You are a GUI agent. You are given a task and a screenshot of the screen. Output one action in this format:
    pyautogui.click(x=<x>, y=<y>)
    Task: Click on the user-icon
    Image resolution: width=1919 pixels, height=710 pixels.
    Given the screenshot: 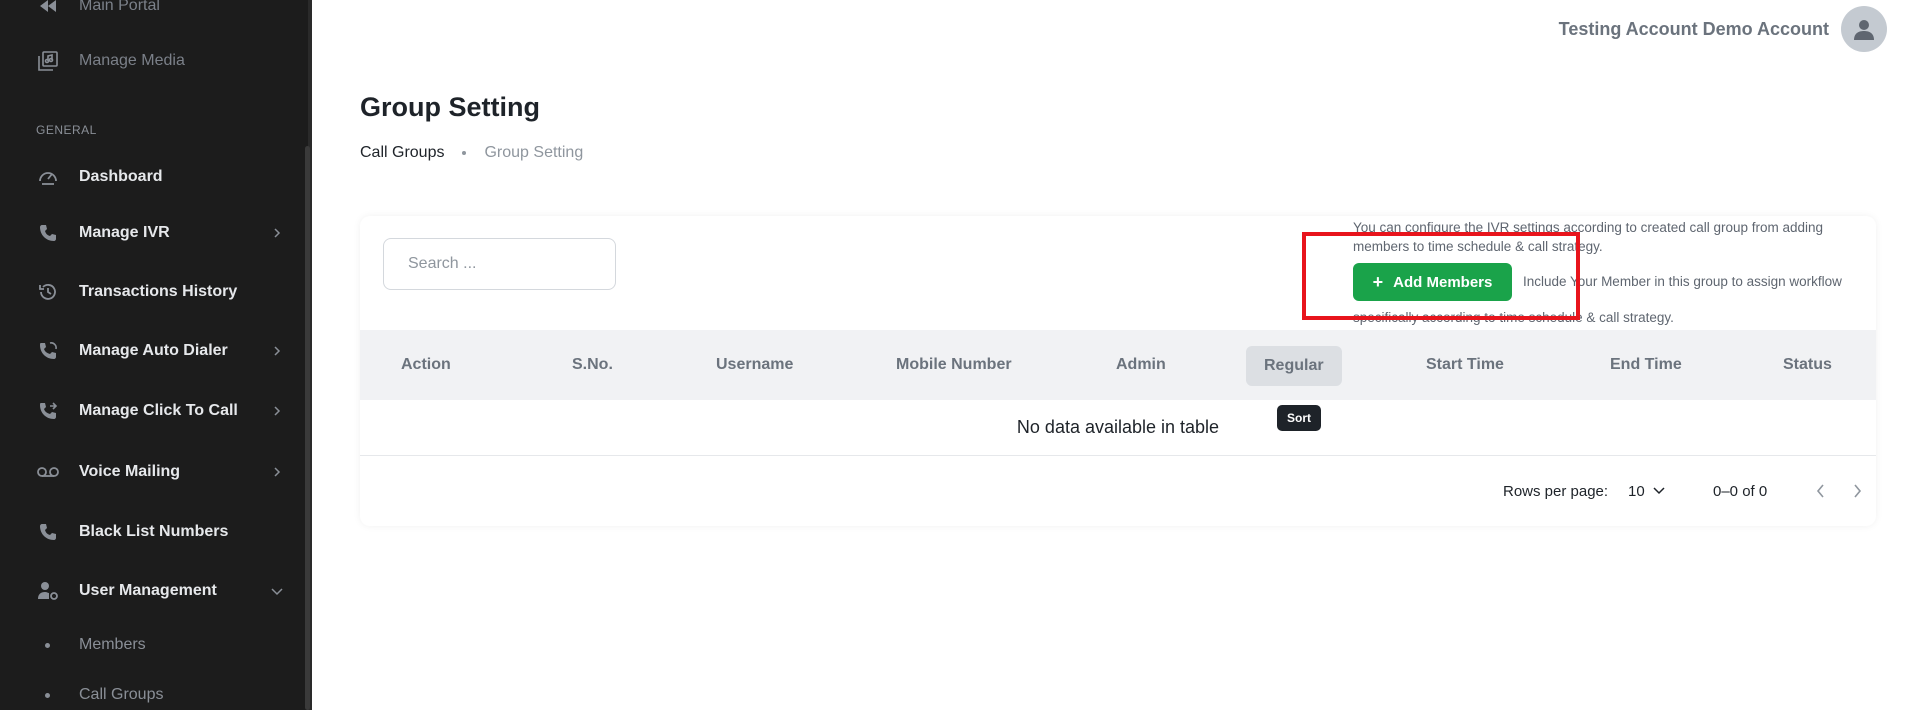 What is the action you would take?
    pyautogui.click(x=1864, y=30)
    